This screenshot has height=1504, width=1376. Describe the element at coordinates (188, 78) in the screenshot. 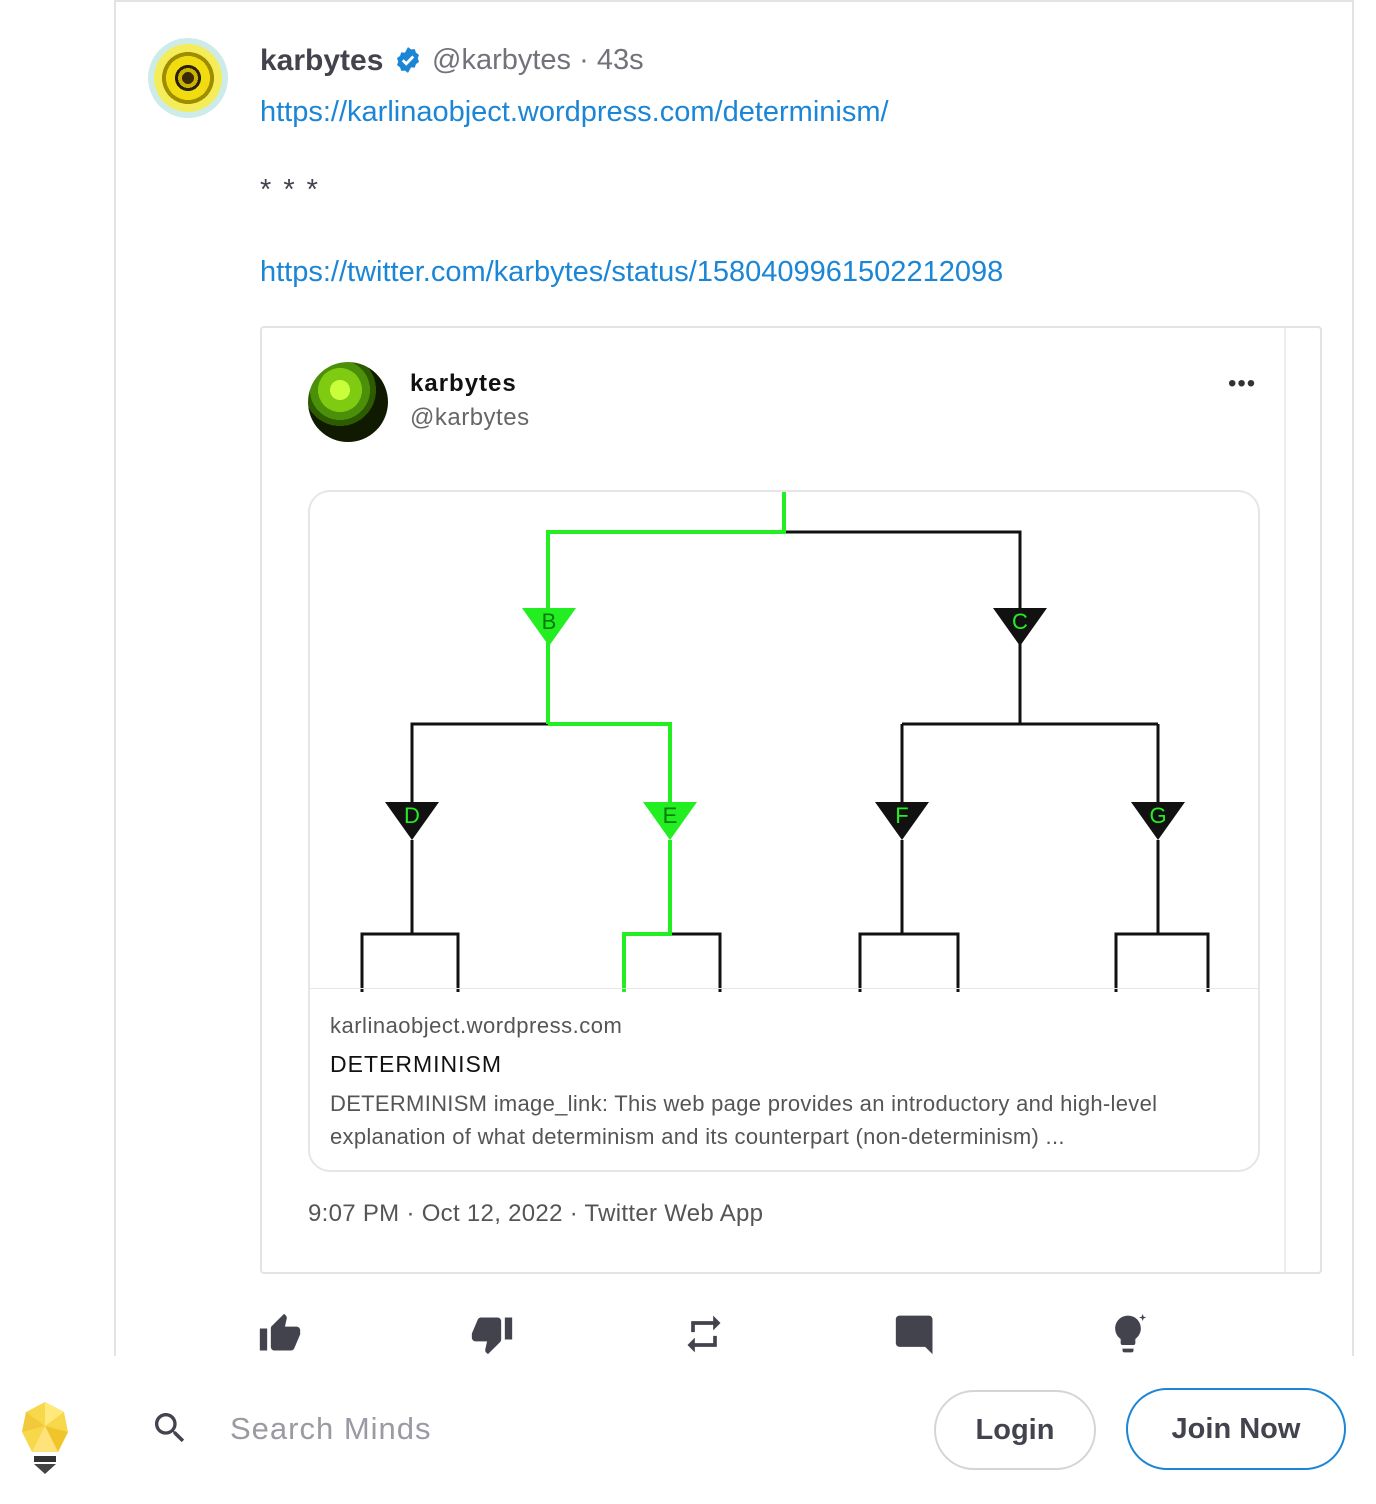

I see `author-avatar` at that location.